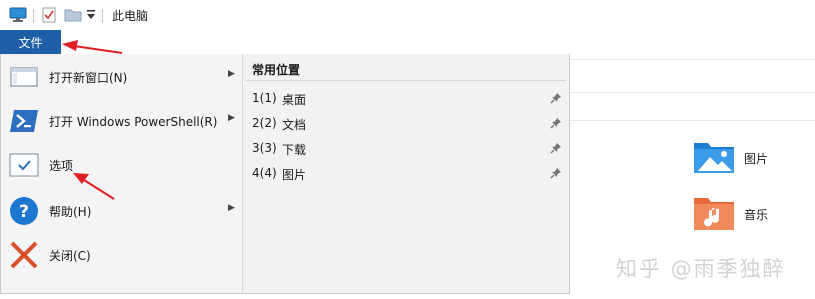 Image resolution: width=815 pixels, height=299 pixels. Describe the element at coordinates (714, 158) in the screenshot. I see `pictures-folder-icon` at that location.